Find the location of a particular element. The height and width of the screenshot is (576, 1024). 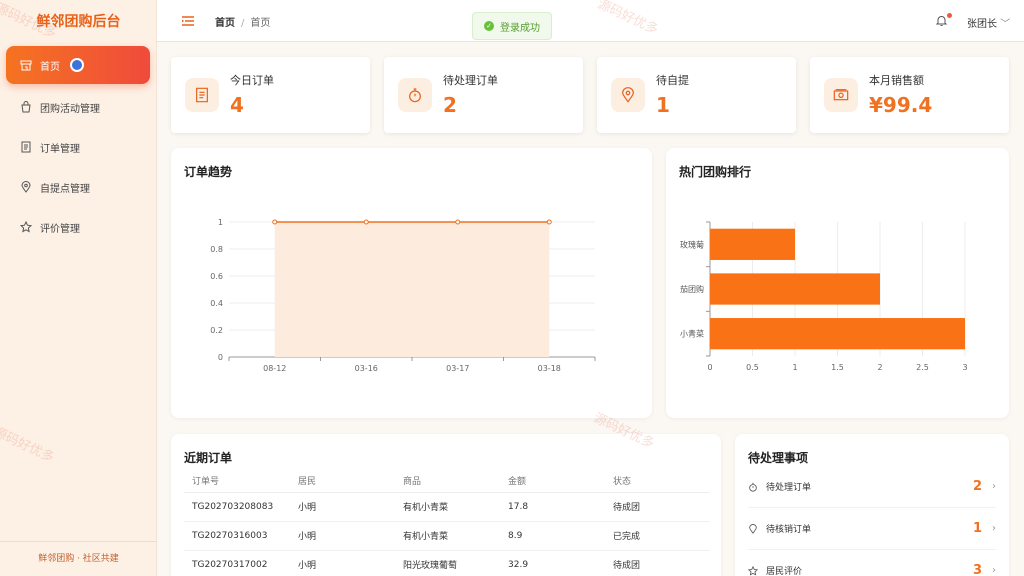

stat-value: 4 is located at coordinates (237, 105).